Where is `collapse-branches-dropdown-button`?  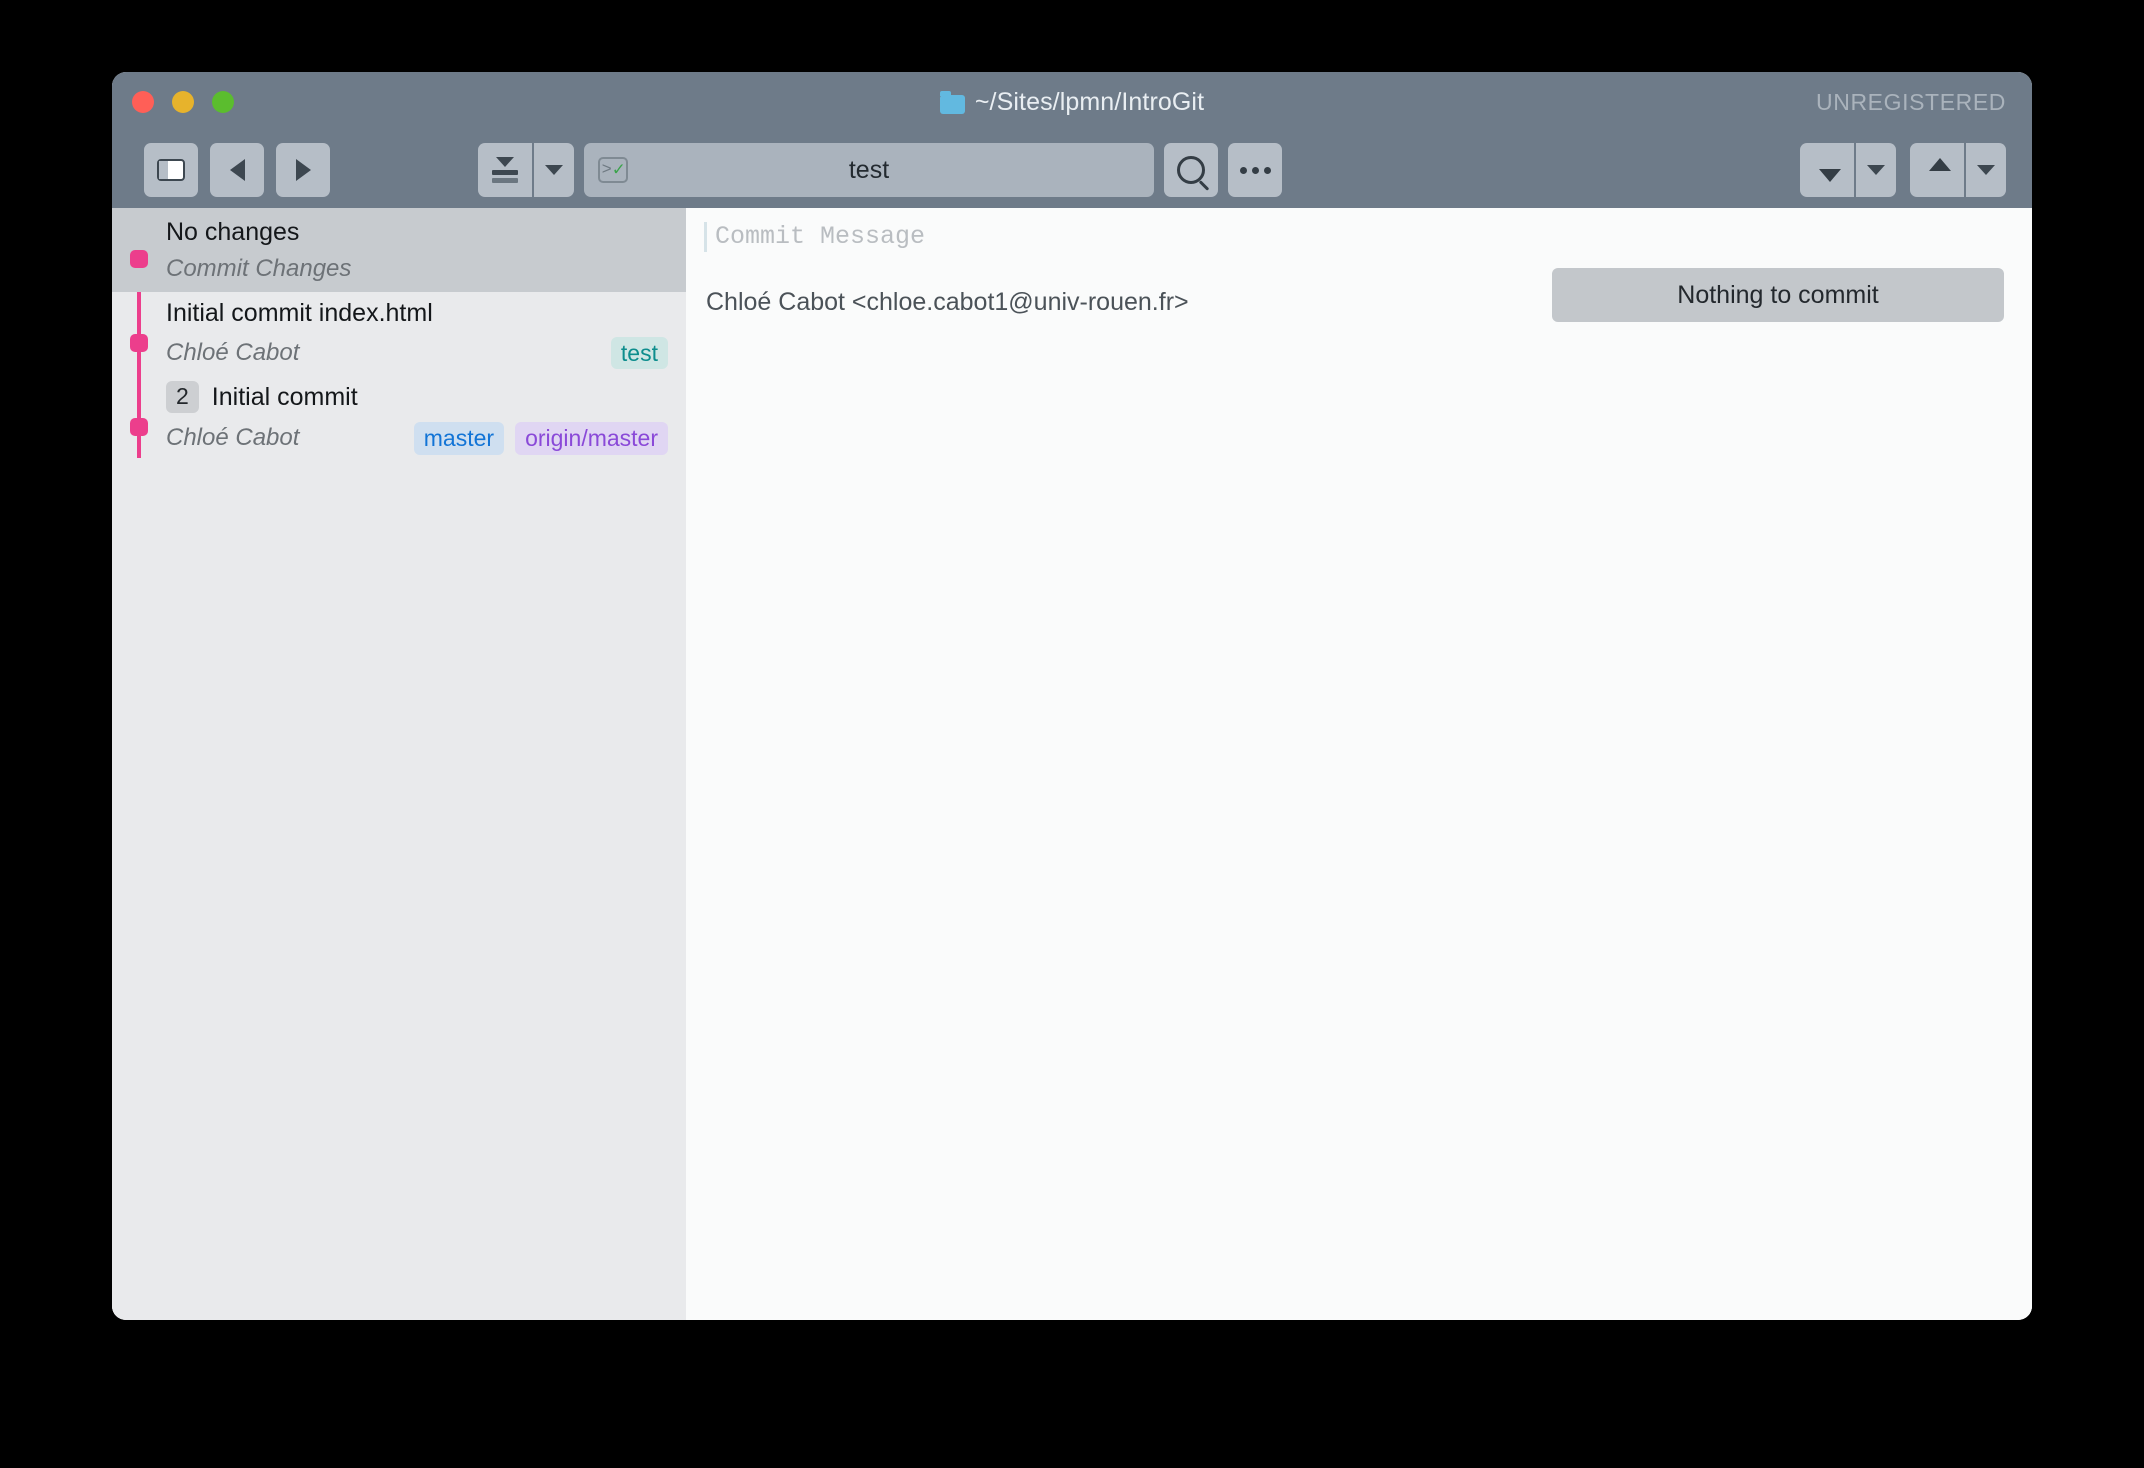 collapse-branches-dropdown-button is located at coordinates (554, 170).